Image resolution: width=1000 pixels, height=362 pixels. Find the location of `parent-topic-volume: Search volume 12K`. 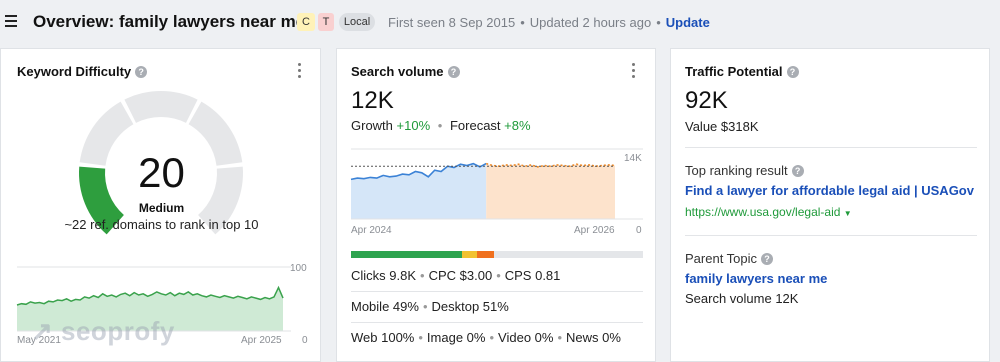

parent-topic-volume: Search volume 12K is located at coordinates (742, 298).